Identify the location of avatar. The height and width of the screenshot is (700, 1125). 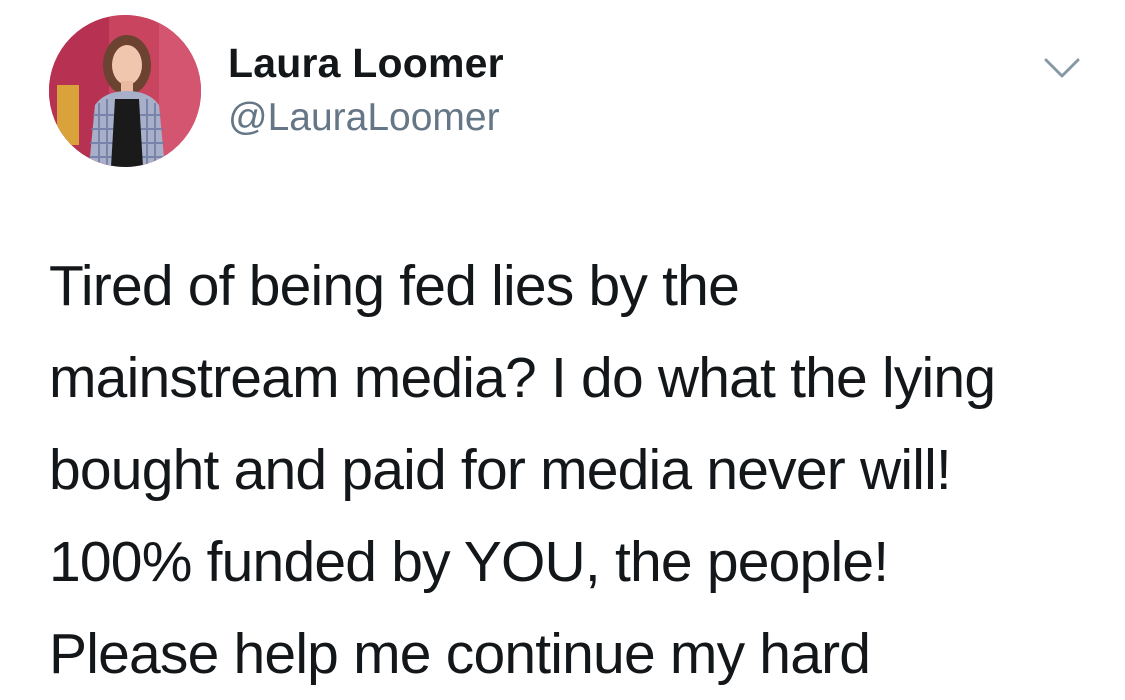
(125, 91).